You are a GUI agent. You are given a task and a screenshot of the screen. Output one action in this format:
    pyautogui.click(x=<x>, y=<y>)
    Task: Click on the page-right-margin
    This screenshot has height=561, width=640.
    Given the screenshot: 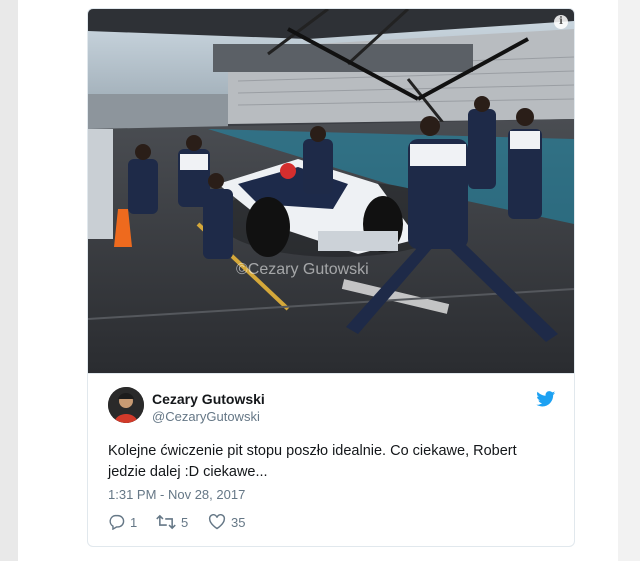 What is the action you would take?
    pyautogui.click(x=629, y=280)
    